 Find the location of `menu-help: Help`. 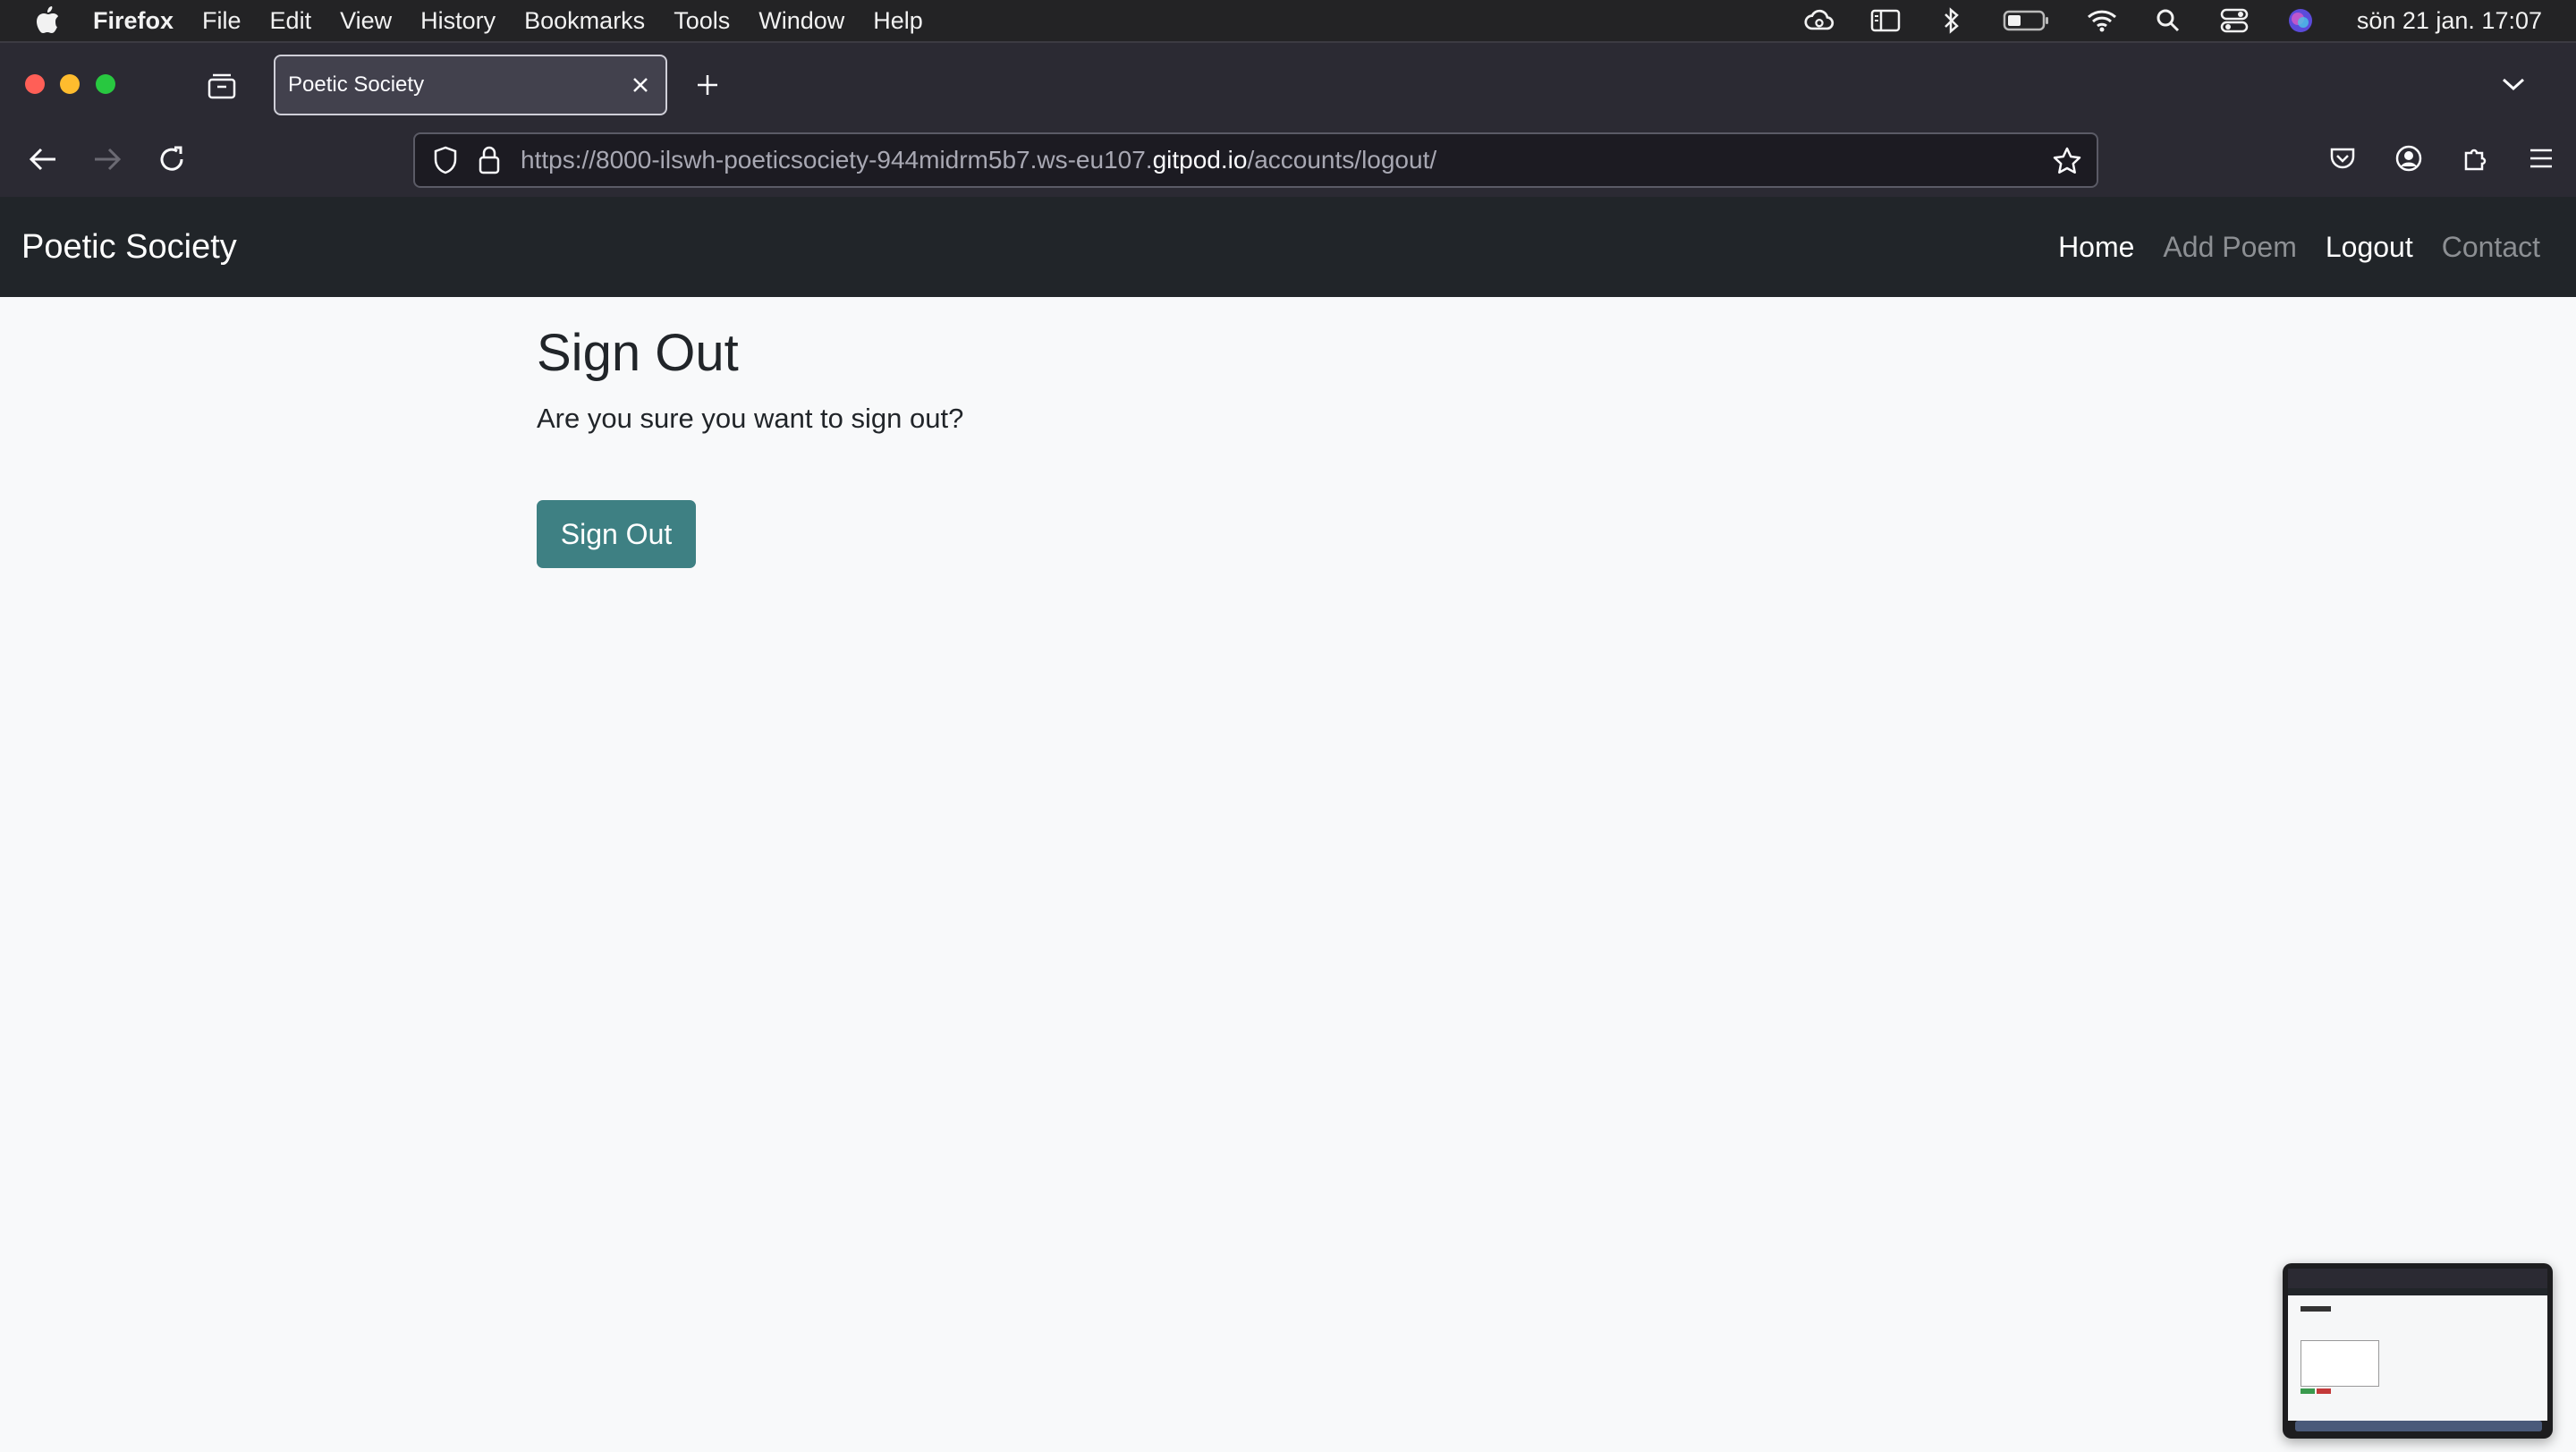

menu-help: Help is located at coordinates (898, 21).